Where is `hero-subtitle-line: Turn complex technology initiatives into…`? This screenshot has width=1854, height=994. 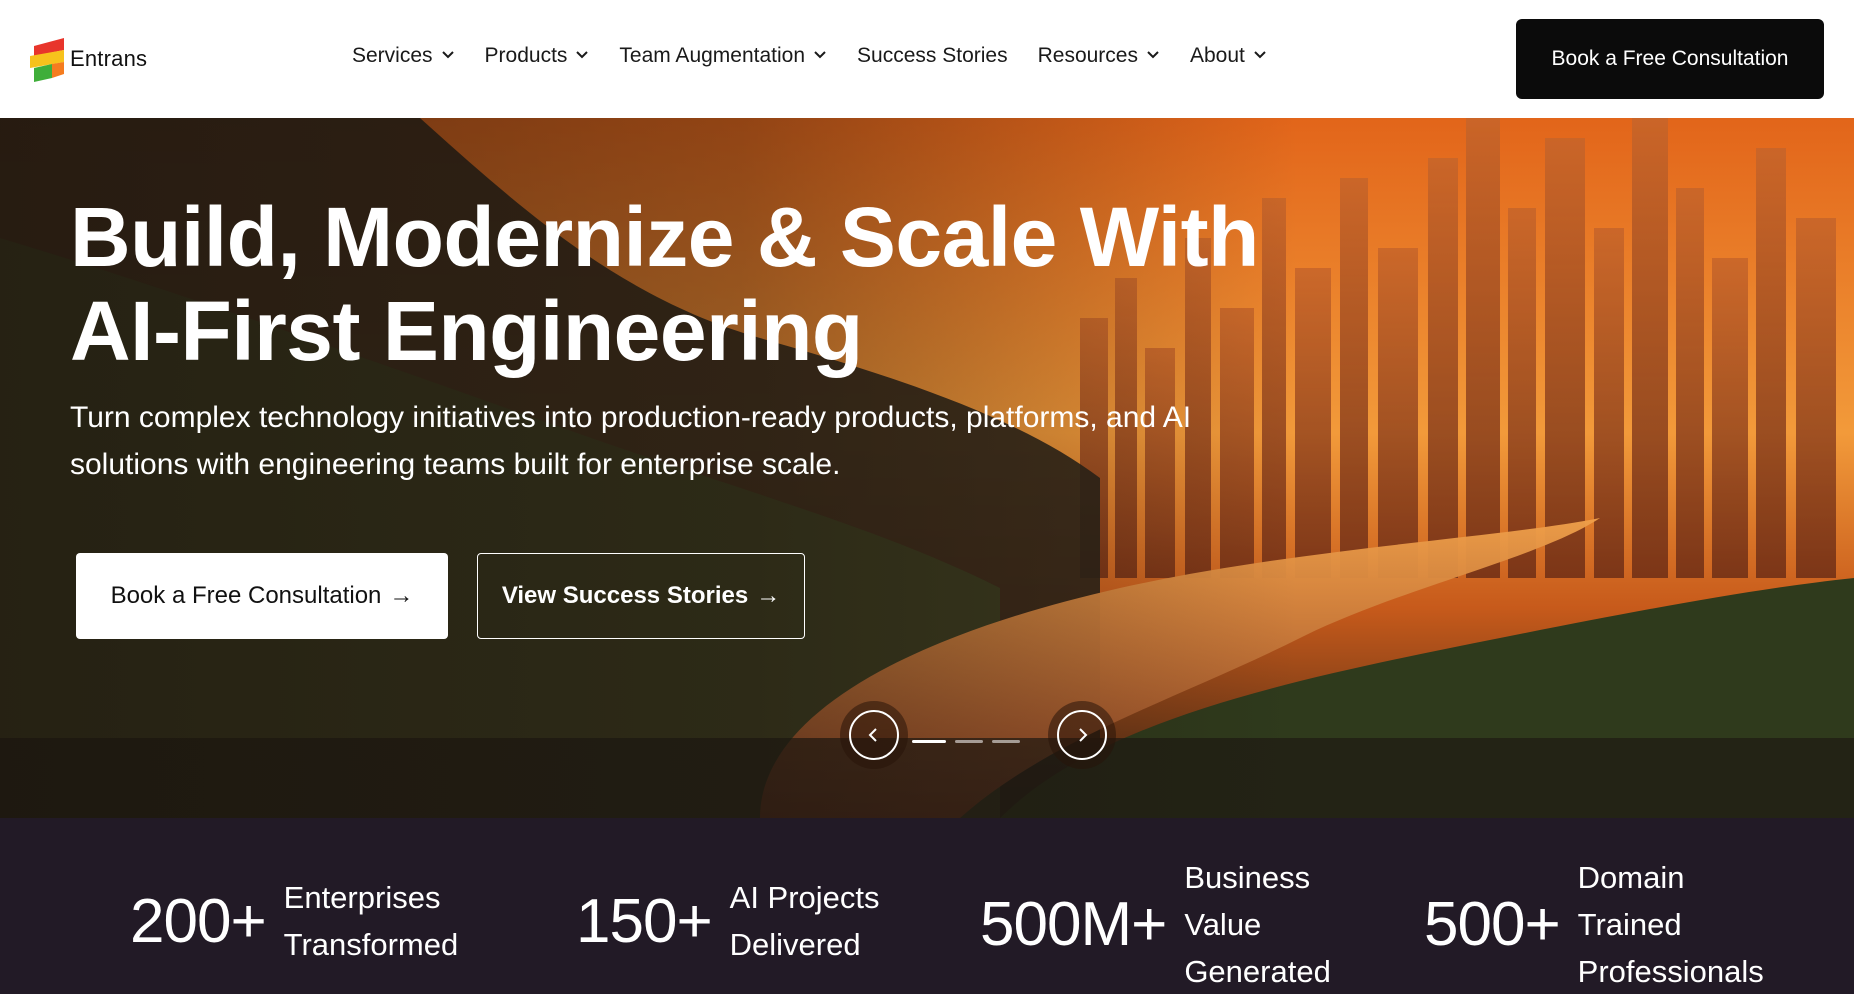
hero-subtitle-line: Turn complex technology initiatives into… is located at coordinates (631, 417).